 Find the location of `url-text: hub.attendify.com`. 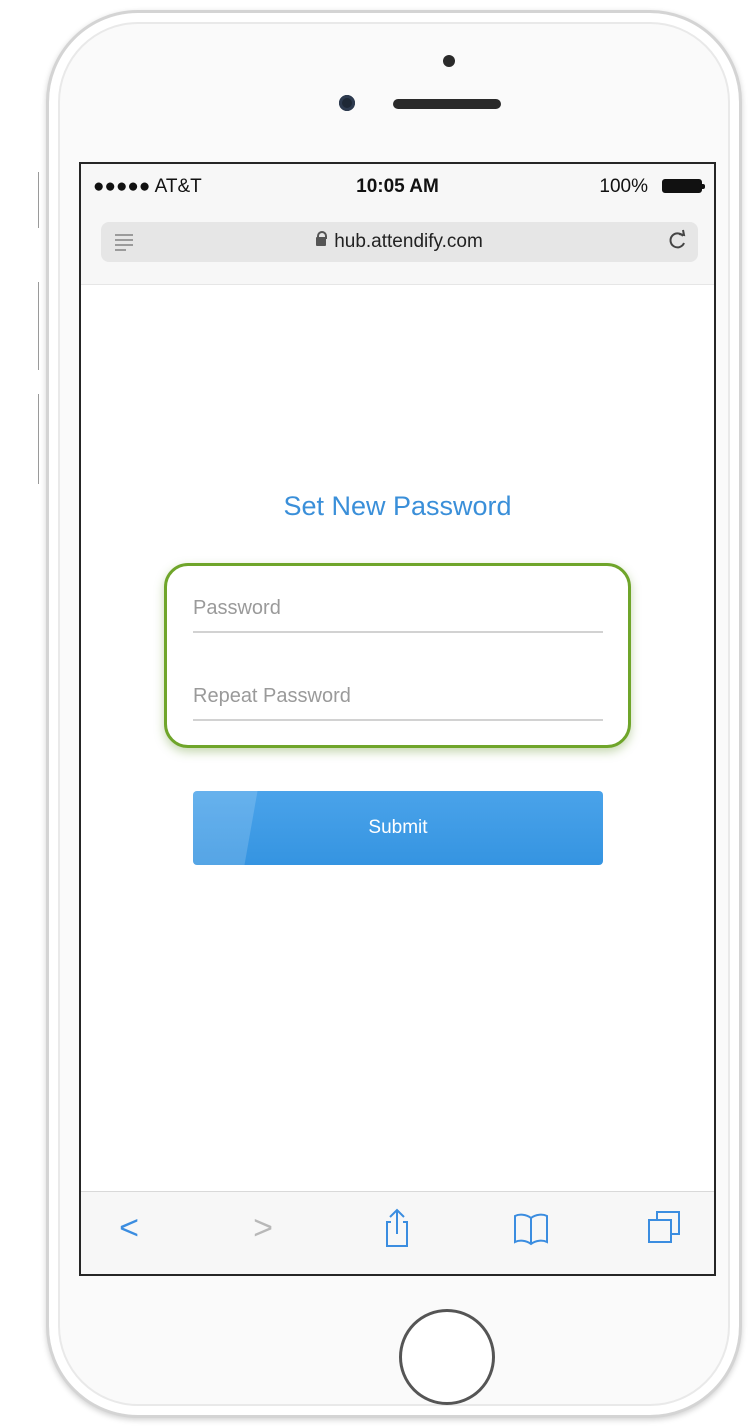

url-text: hub.attendify.com is located at coordinates (408, 241).